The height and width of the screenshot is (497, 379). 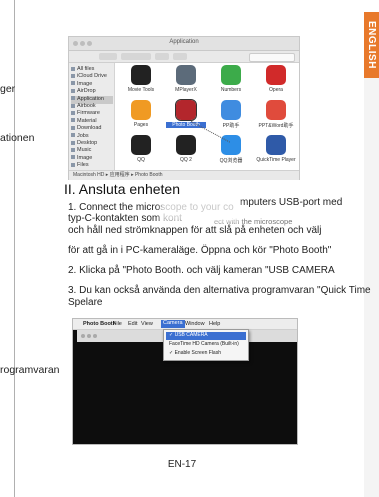 I want to click on sidebar-item-label: iCloud Drive, so click(x=92, y=76).